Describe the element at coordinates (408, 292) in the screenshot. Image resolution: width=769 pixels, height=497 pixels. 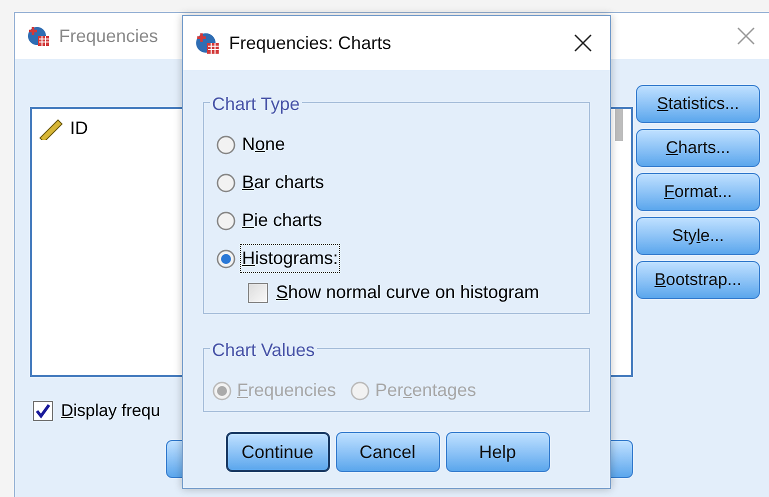
I see `checkbox-label: Show normal curve on histogram` at that location.